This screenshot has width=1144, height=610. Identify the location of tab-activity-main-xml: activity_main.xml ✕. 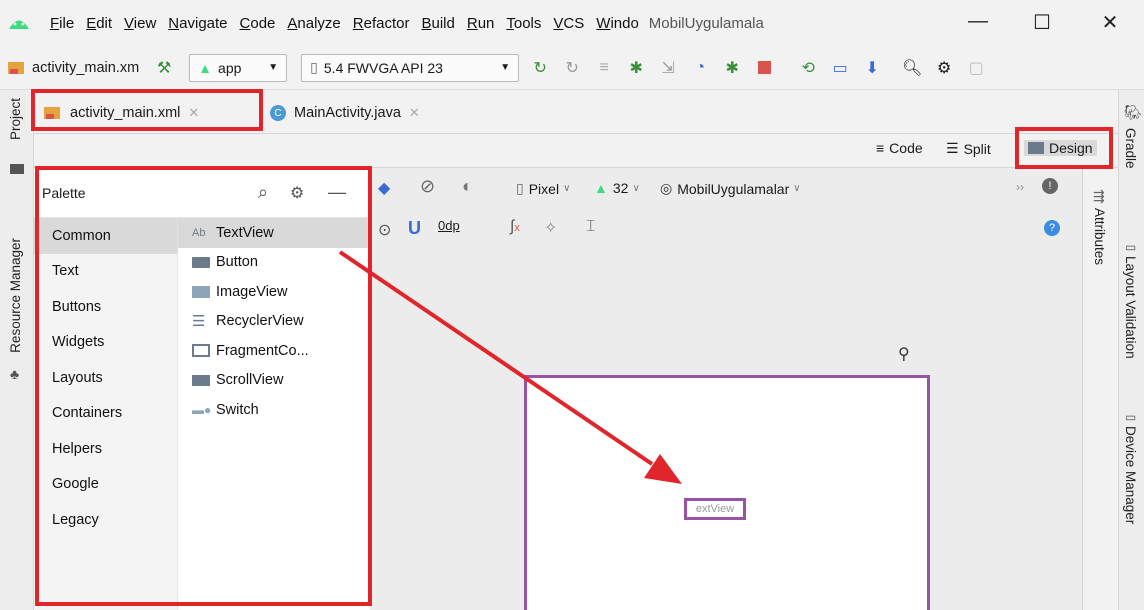
(121, 113).